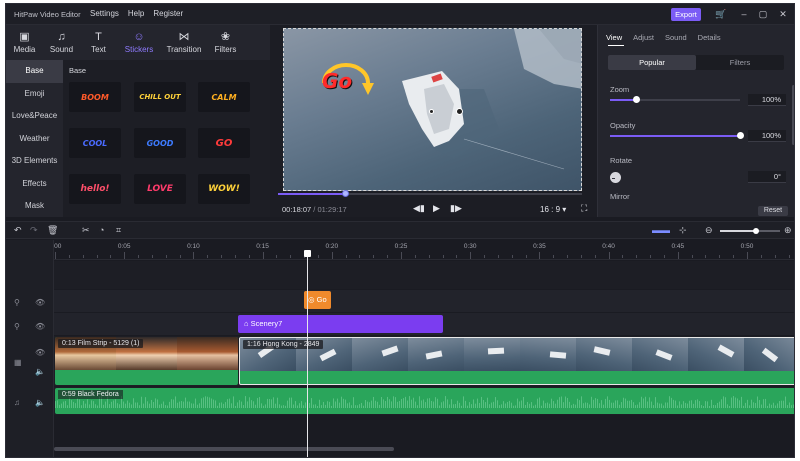 This screenshot has height=461, width=800. What do you see at coordinates (90, 394) in the screenshot?
I see `clip-label: 0:59 Black Fedora` at bounding box center [90, 394].